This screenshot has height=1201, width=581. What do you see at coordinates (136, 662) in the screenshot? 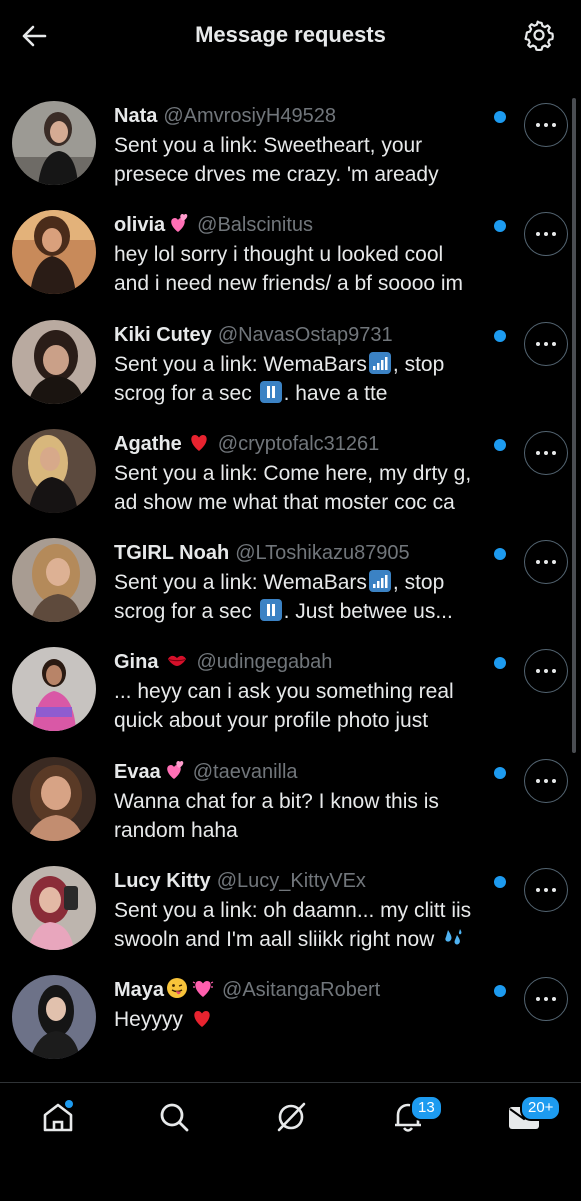
I see `sender-name: Gina` at bounding box center [136, 662].